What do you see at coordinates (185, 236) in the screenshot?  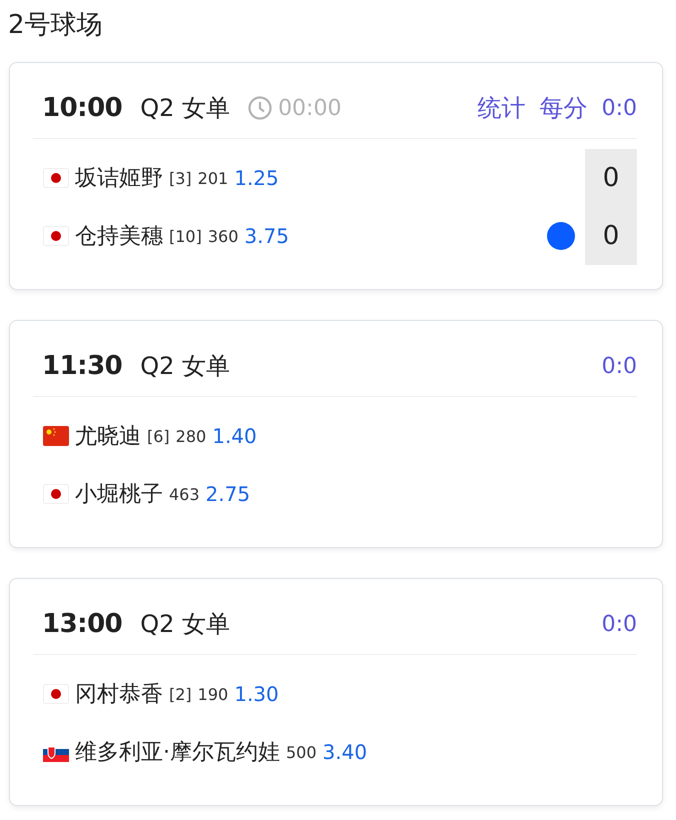 I see `player-seed: [10]` at bounding box center [185, 236].